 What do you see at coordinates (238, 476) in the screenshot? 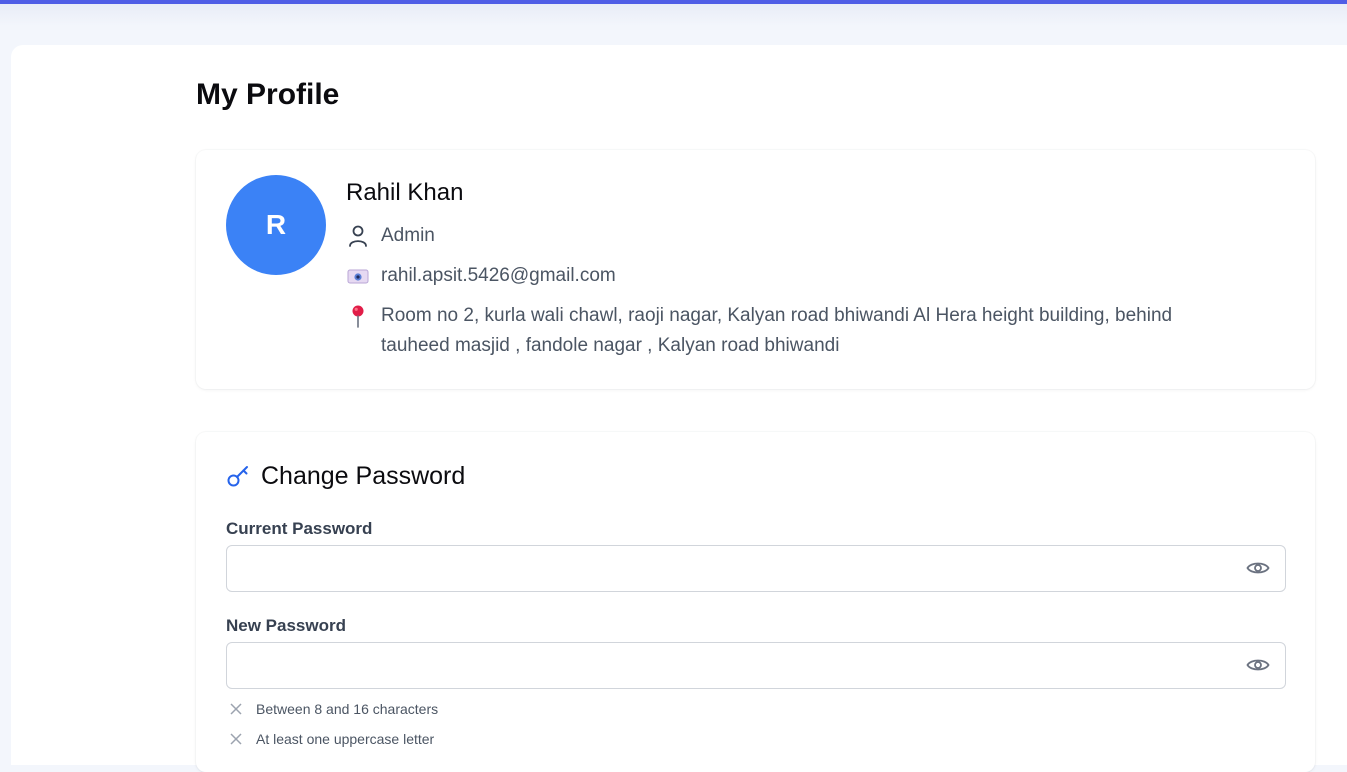
I see `key-icon` at bounding box center [238, 476].